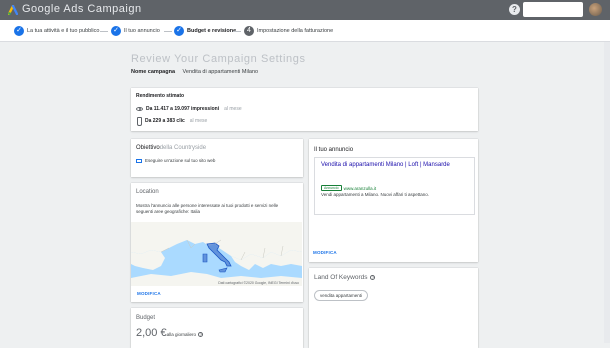 The width and height of the screenshot is (610, 348). Describe the element at coordinates (218, 59) in the screenshot. I see `page-title: Review Your Campaign Settings` at that location.